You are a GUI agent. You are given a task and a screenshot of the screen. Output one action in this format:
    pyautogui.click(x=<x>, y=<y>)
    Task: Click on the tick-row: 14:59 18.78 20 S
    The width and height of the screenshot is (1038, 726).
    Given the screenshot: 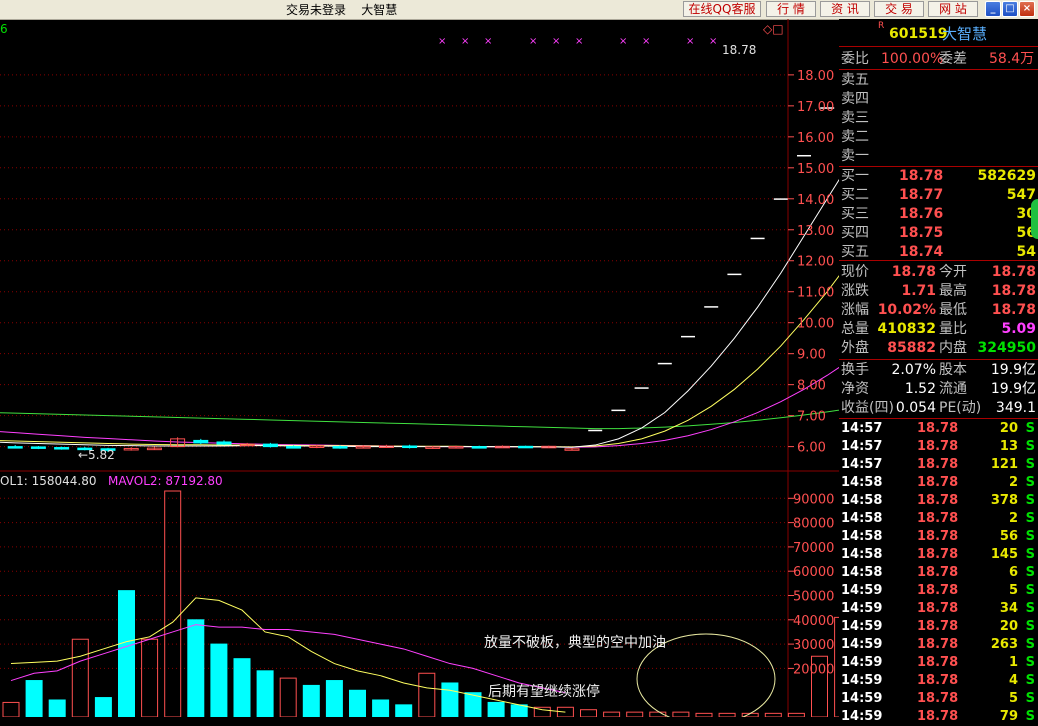 What is the action you would take?
    pyautogui.click(x=938, y=626)
    